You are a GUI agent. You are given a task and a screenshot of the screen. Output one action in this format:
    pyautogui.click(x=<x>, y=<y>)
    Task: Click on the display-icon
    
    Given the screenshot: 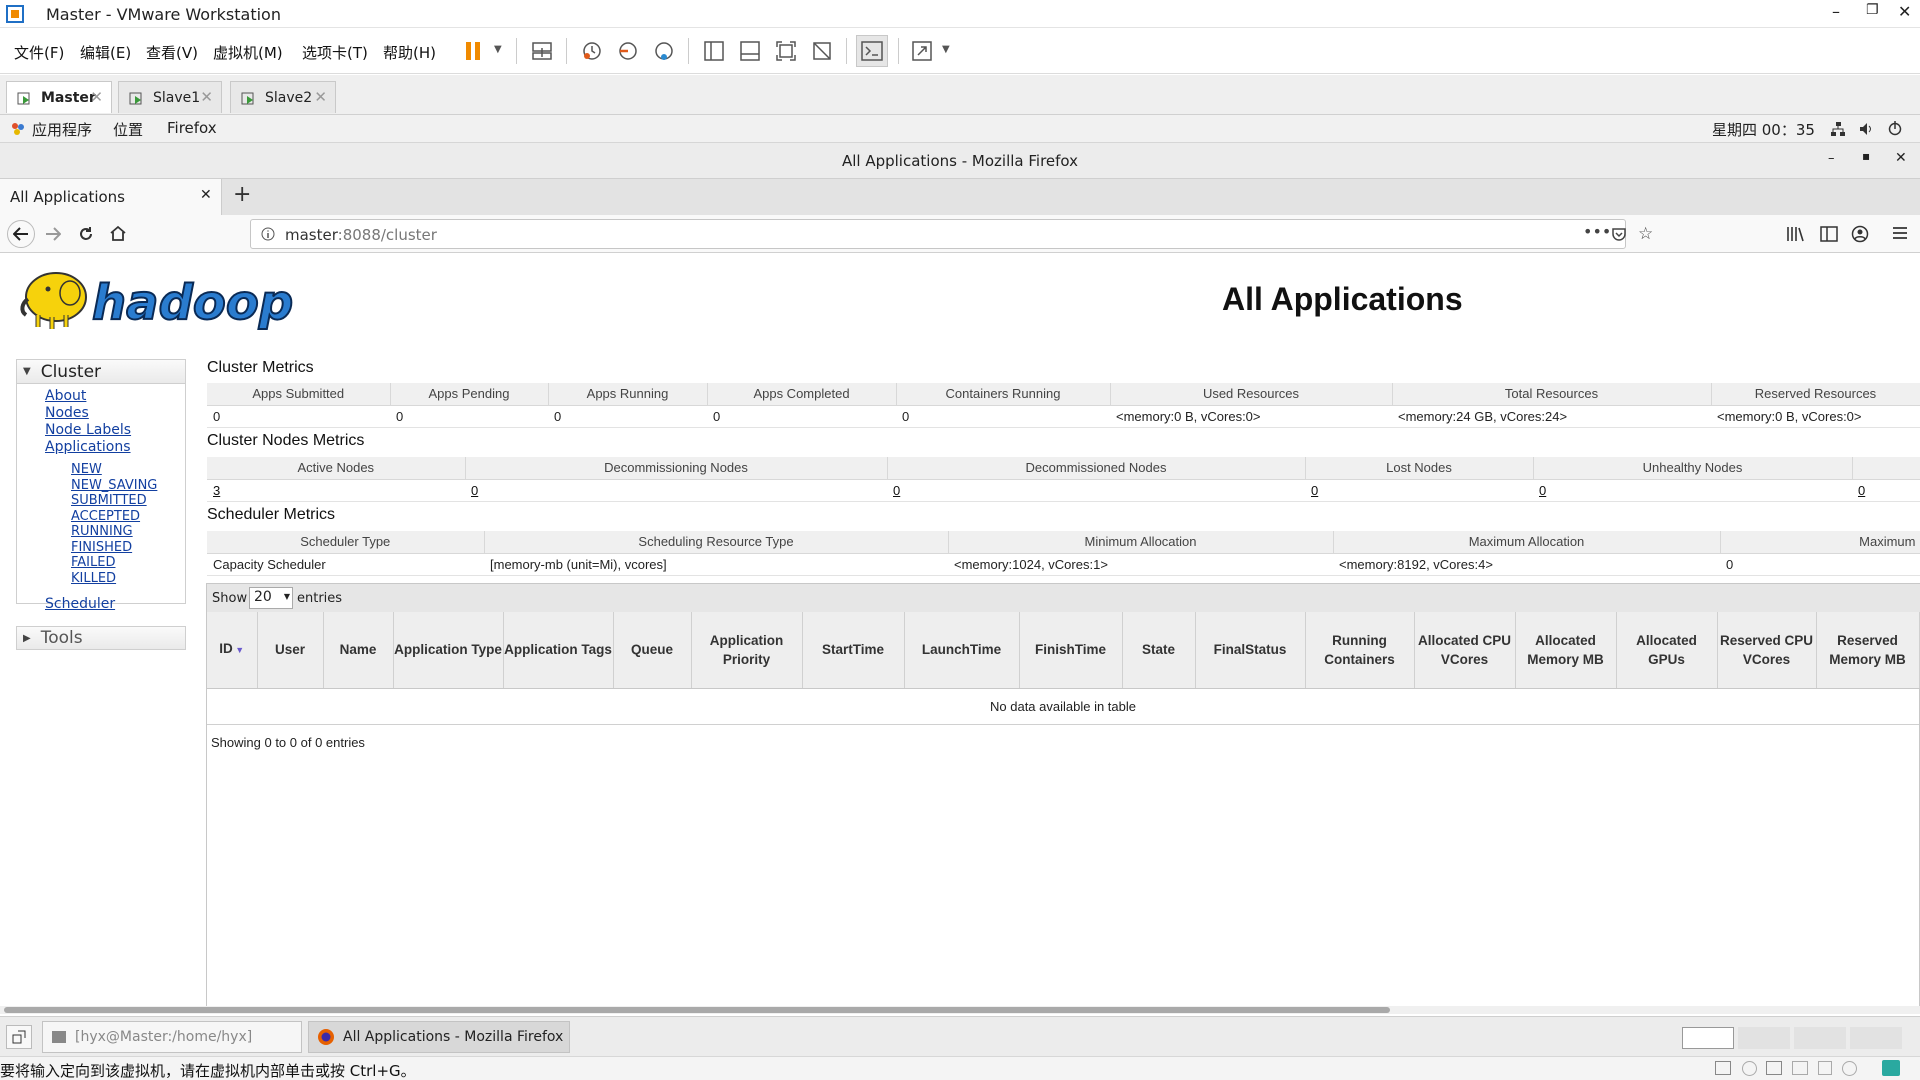 What is the action you would take?
    pyautogui.click(x=1849, y=1068)
    